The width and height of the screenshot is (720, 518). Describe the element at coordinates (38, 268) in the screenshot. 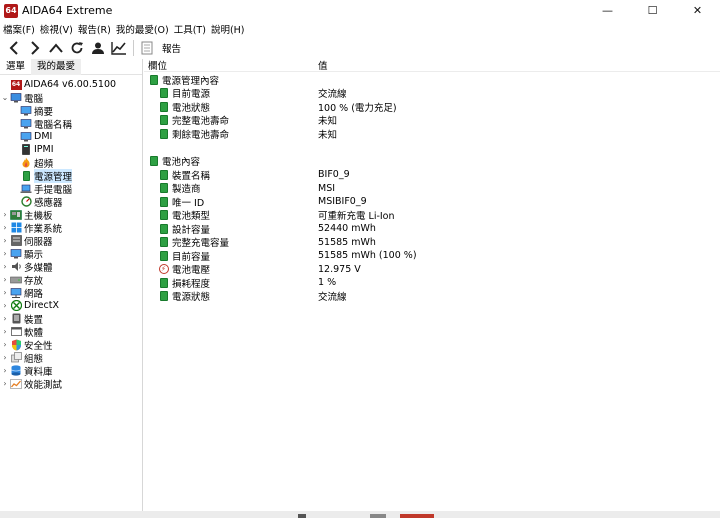

I see `tree-item-label: 多媒體` at that location.